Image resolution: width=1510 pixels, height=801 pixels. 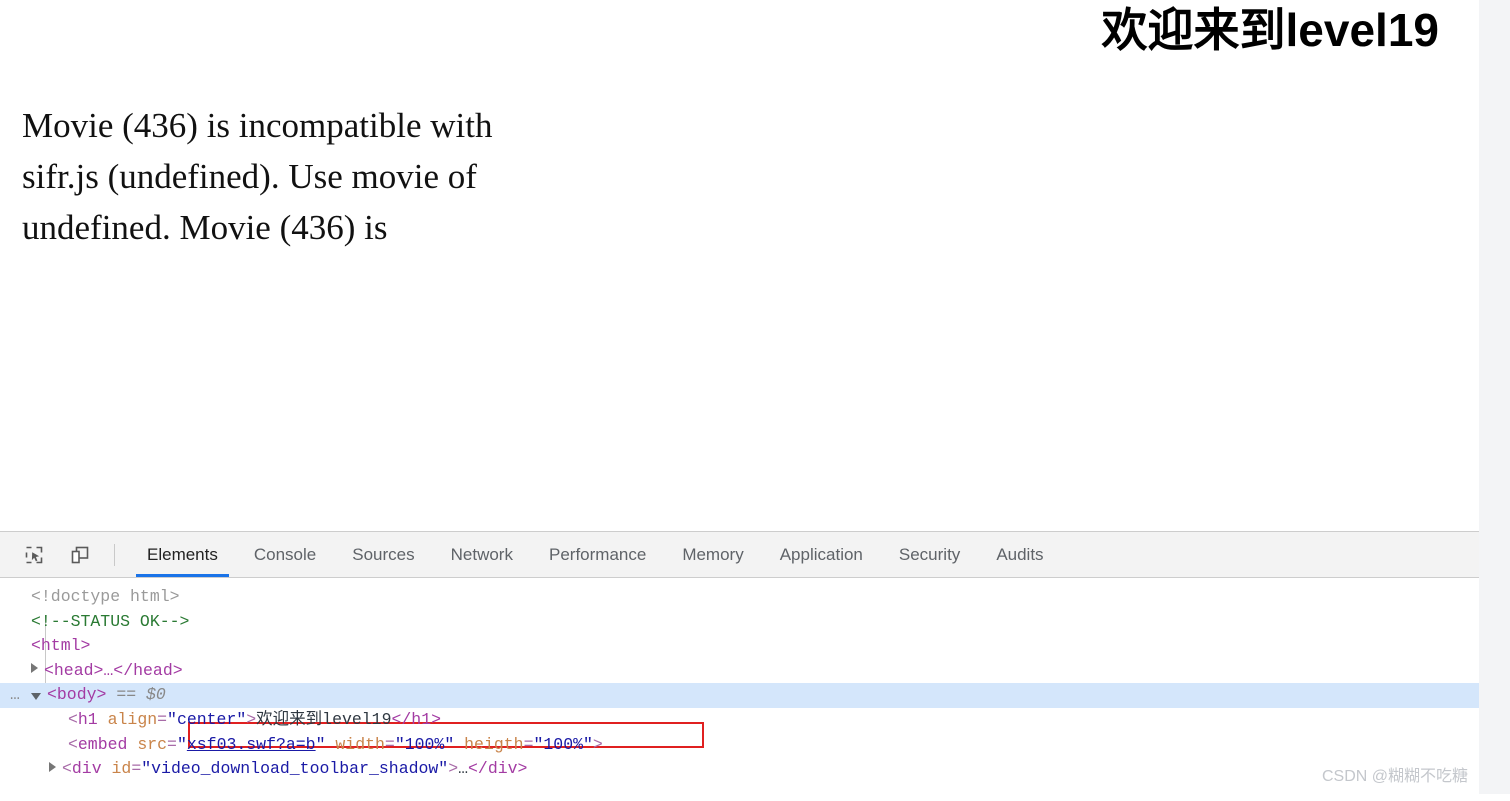 I want to click on h1-open-bracket: <, so click(x=73, y=719).